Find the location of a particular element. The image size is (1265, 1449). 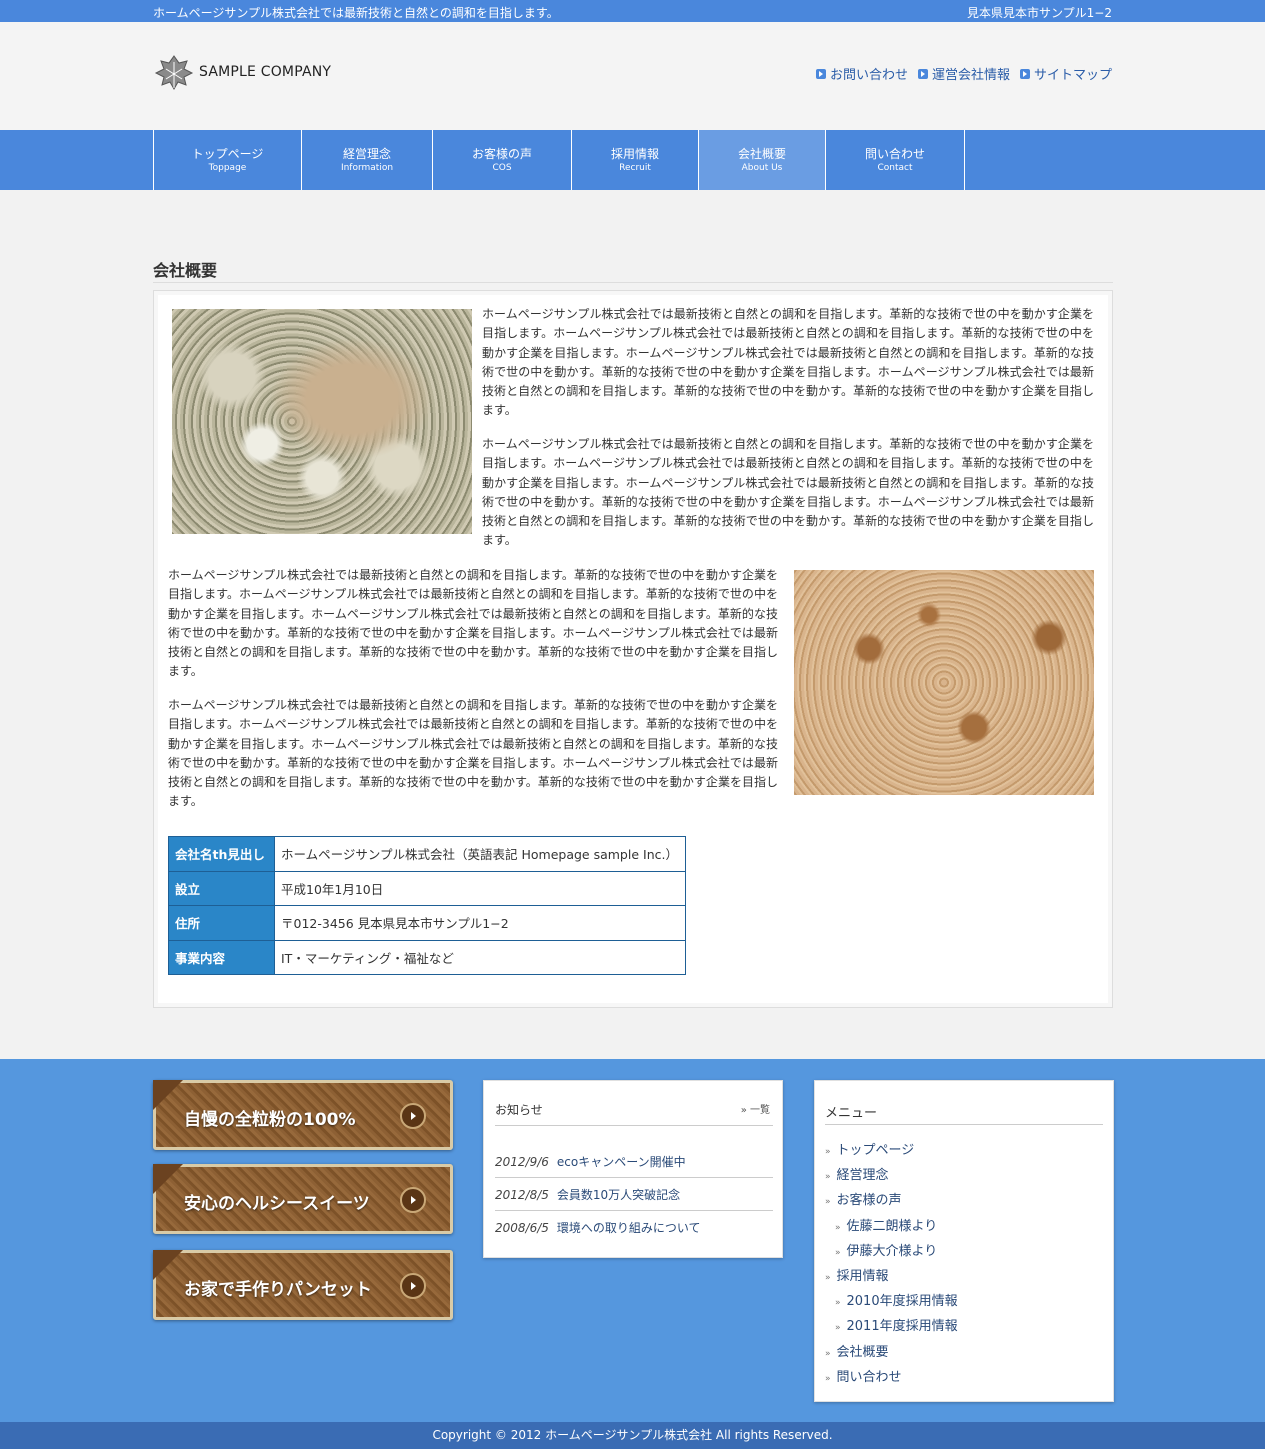

contact-link: お問い合わせ is located at coordinates (861, 73).